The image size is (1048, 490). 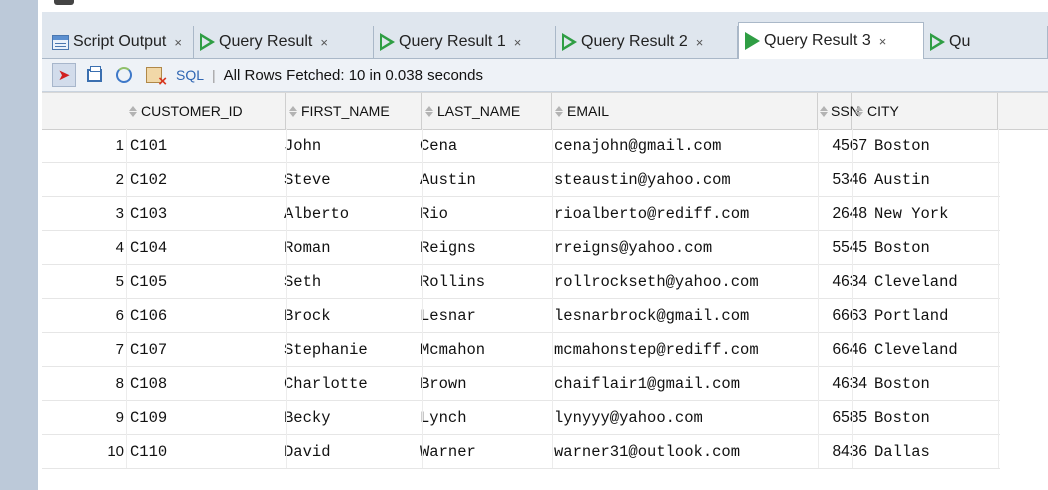 What do you see at coordinates (203, 214) in the screenshot?
I see `cell-customer-id: C103` at bounding box center [203, 214].